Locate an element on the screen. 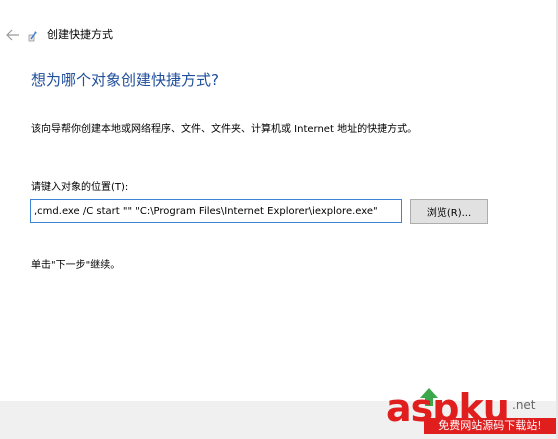  page-heading: 想为哪个对象创建快捷方式? is located at coordinates (125, 80).